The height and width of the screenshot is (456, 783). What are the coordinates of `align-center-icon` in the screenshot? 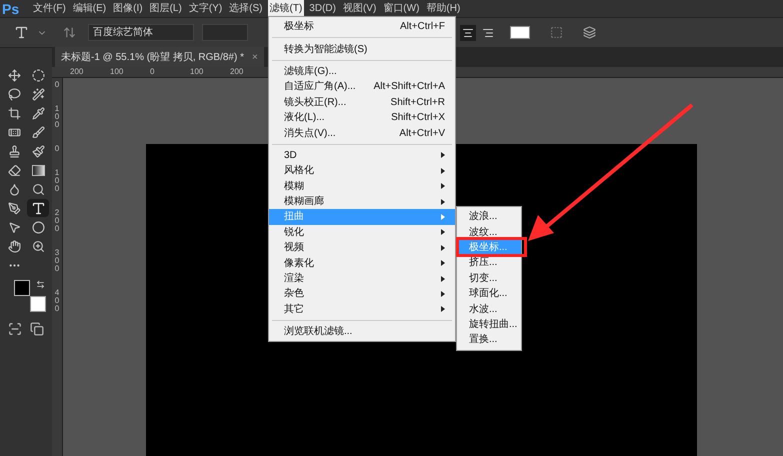 It's located at (468, 32).